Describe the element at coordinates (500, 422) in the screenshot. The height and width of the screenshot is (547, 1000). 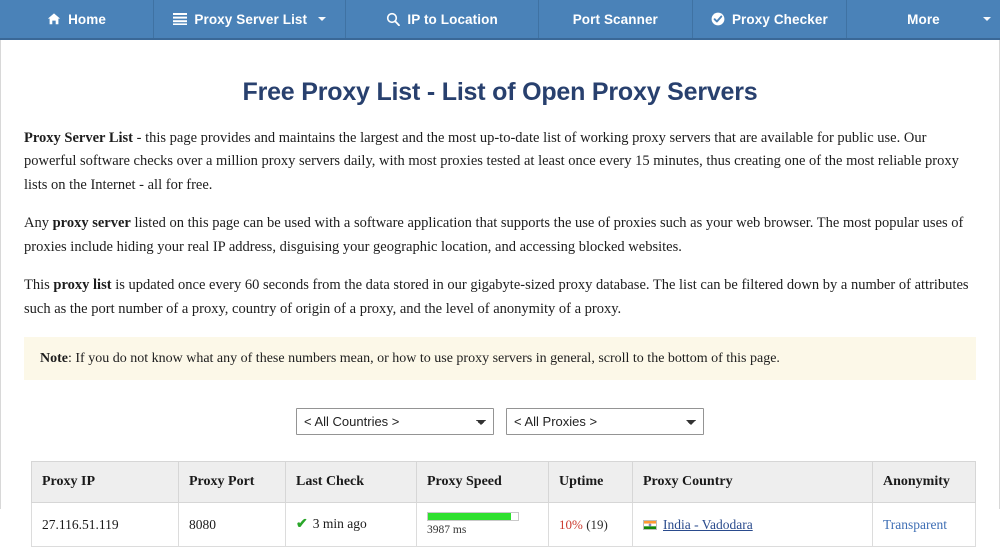
I see `filter-bar: < All Countries > < All Proxies >` at that location.